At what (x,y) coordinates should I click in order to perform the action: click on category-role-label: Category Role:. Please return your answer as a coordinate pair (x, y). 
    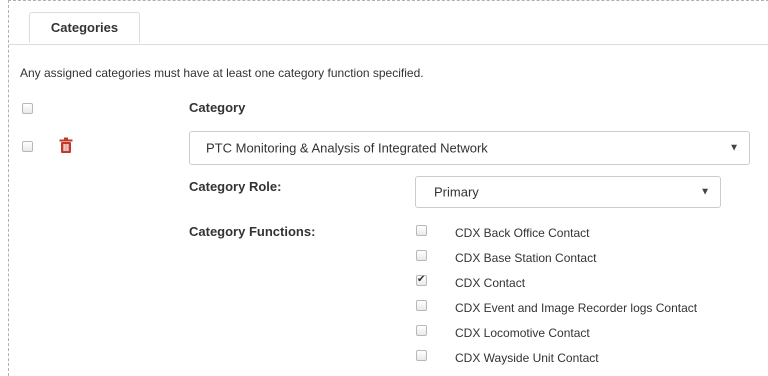
    Looking at the image, I should click on (235, 186).